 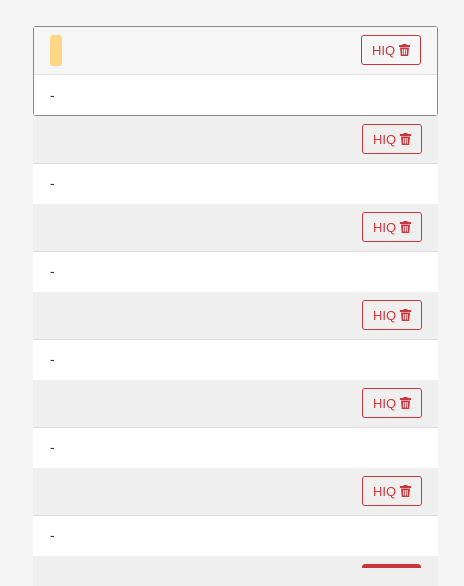 What do you see at coordinates (235, 571) in the screenshot?
I see `list-item-partial` at bounding box center [235, 571].